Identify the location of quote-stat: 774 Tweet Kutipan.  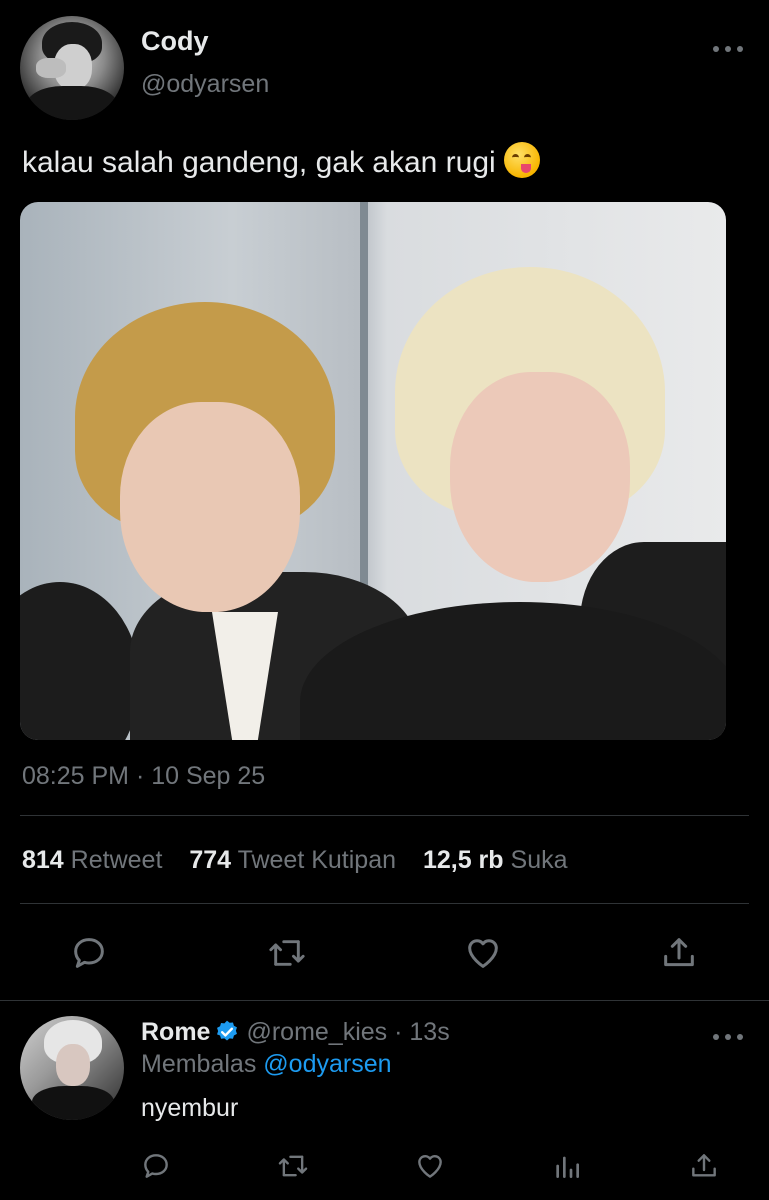
(292, 860).